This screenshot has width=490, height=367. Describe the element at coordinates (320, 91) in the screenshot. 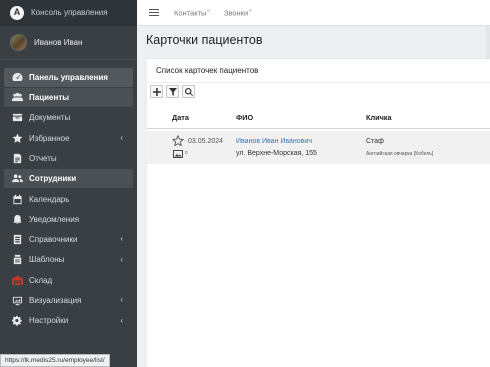

I see `table-toolbar` at that location.